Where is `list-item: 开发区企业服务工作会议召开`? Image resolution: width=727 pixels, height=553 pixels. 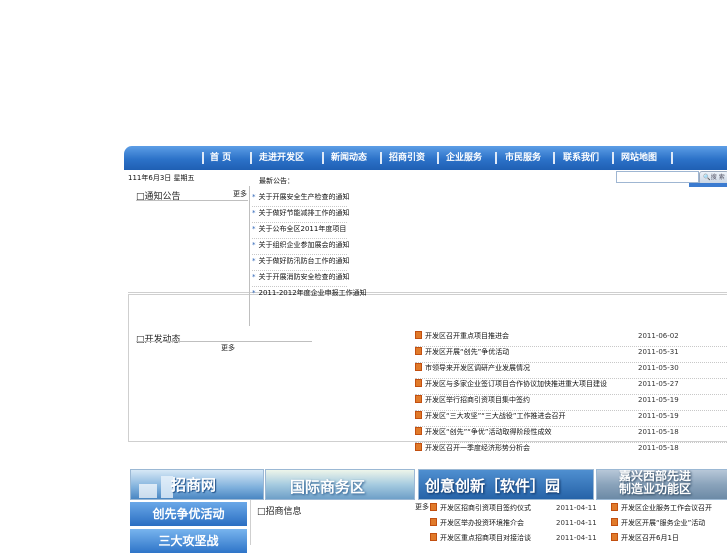
list-item: 开发区企业服务工作会议召开 is located at coordinates (669, 510).